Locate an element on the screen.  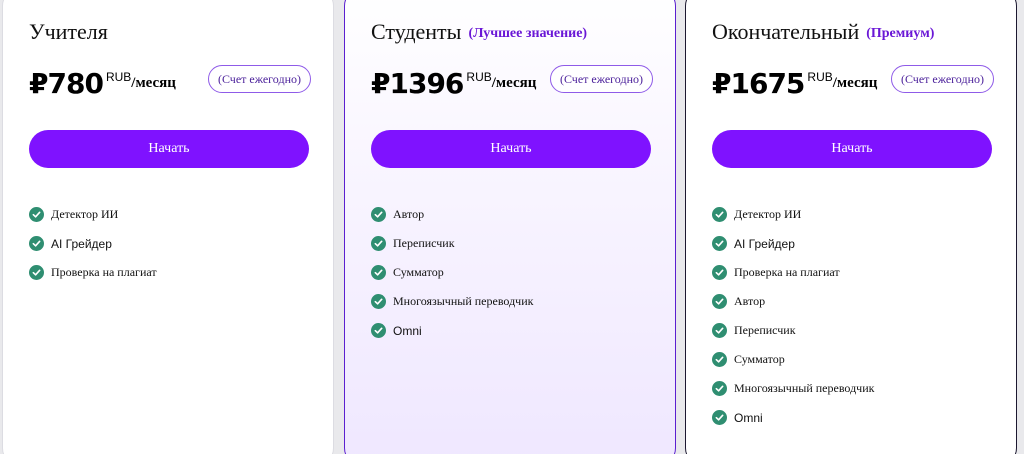
plan-title: Окончательный (Премиум) is located at coordinates (823, 32).